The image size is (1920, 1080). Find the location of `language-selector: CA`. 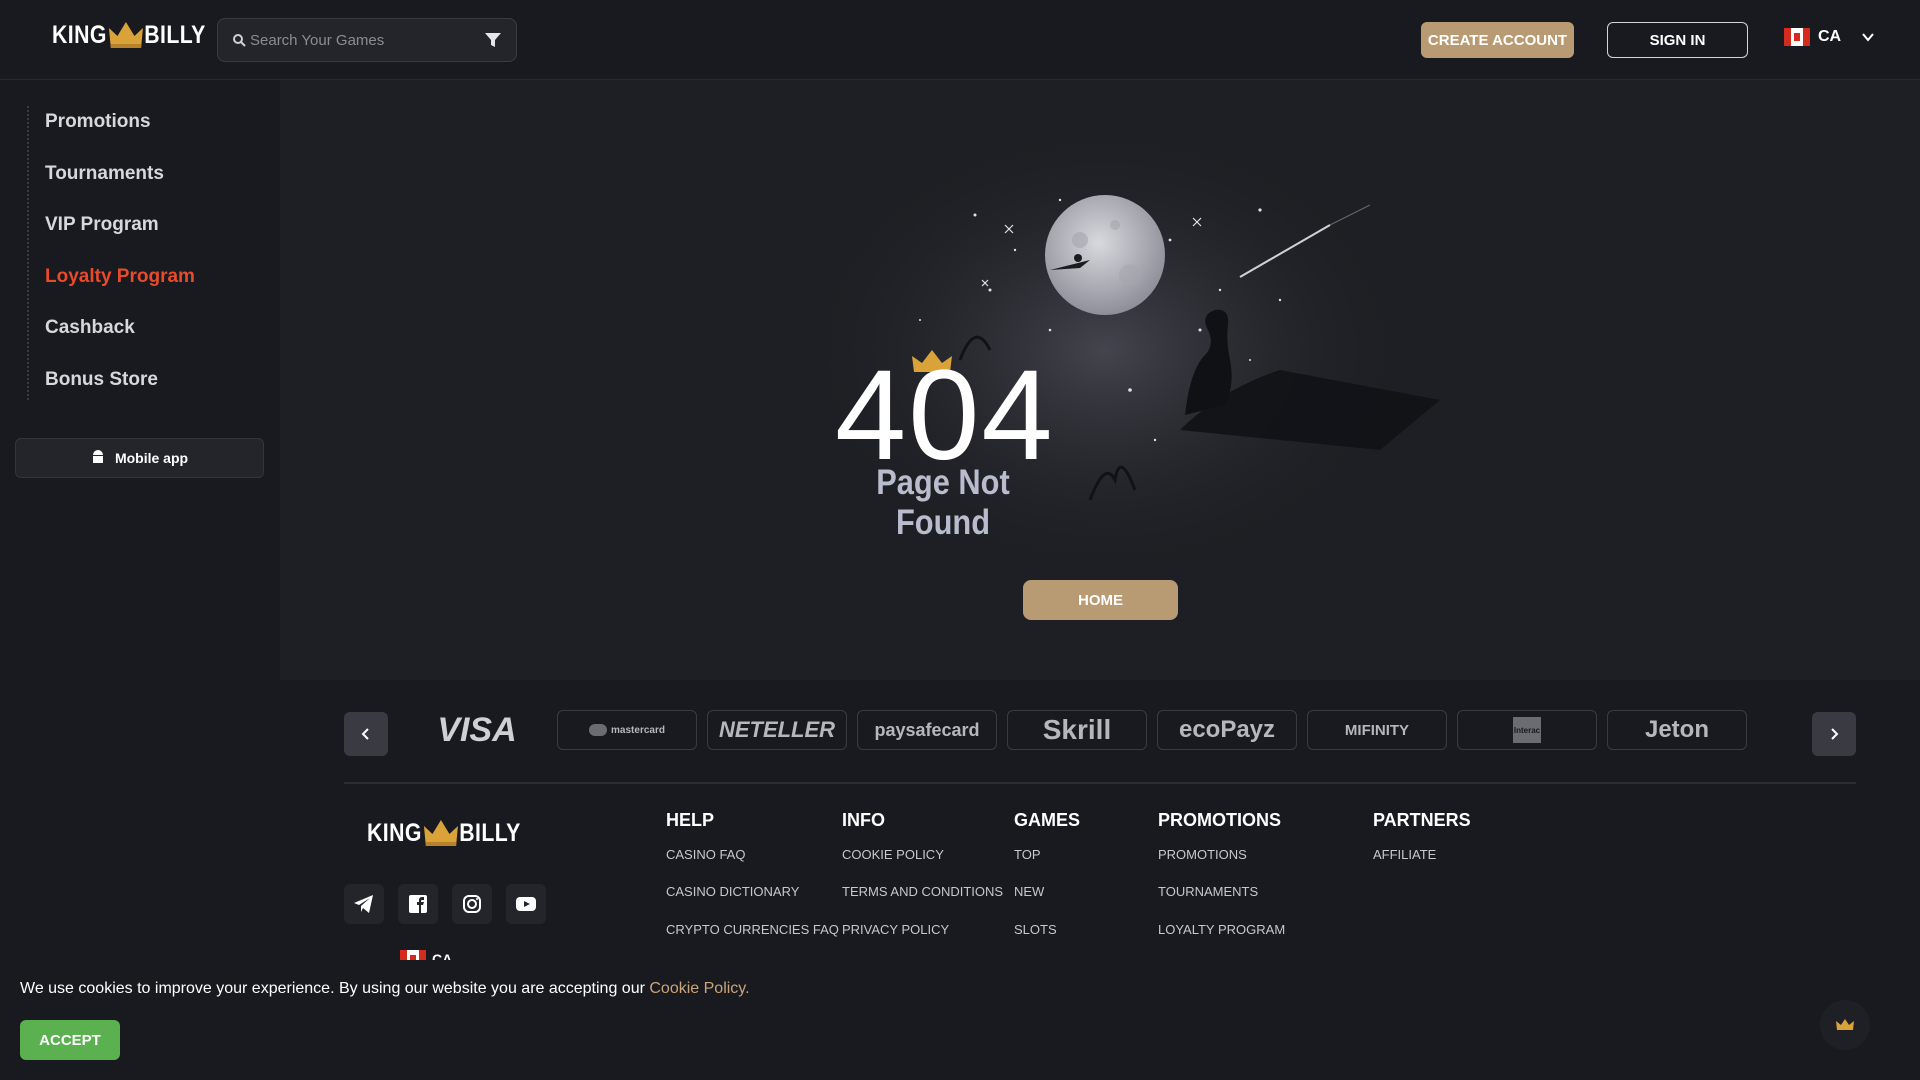

language-selector: CA is located at coordinates (1829, 37).